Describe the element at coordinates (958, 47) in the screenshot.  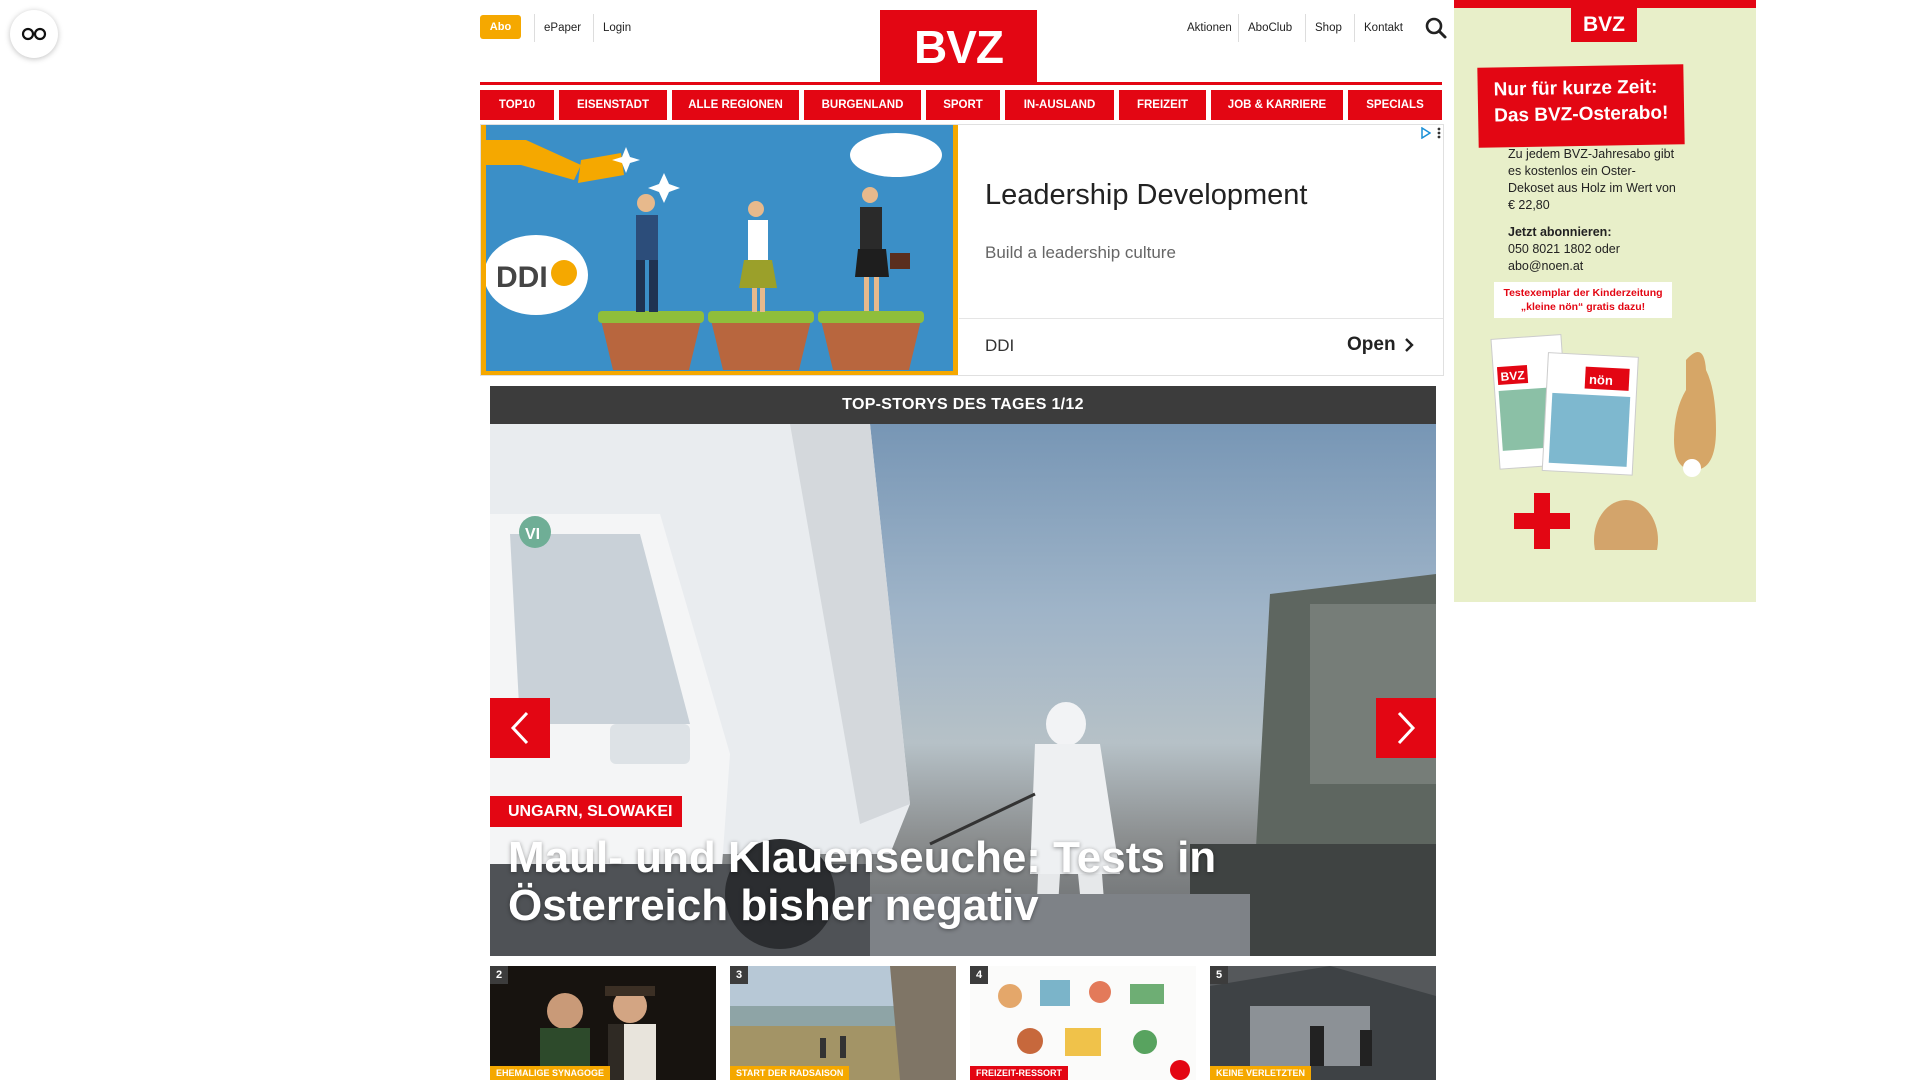
I see `site-logo: BVZ` at that location.